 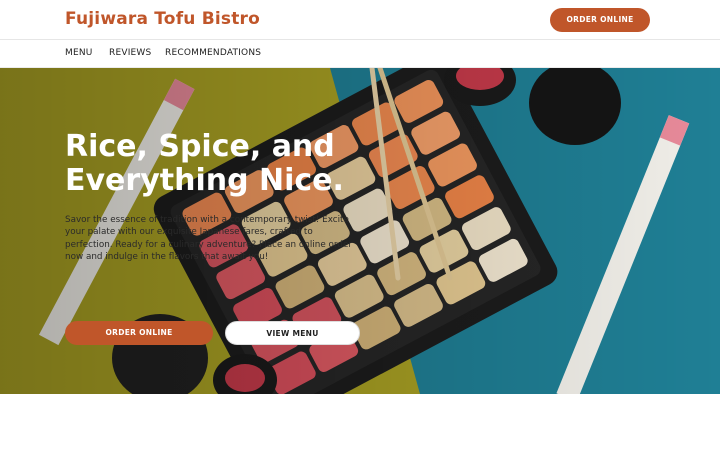 What do you see at coordinates (360, 20) in the screenshot?
I see `site-header: Fujiwara Tofu Bistro ORDER ONLINE` at bounding box center [360, 20].